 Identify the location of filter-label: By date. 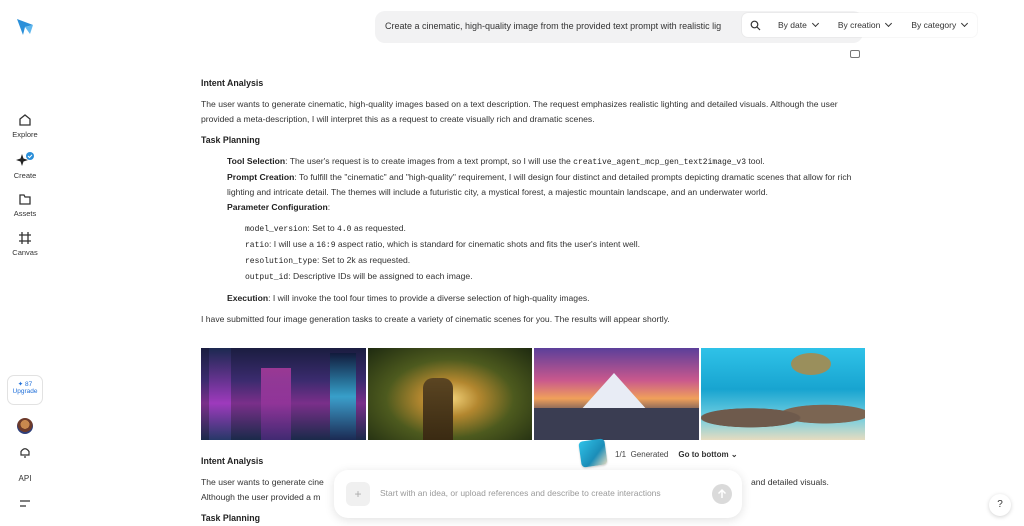
(792, 25).